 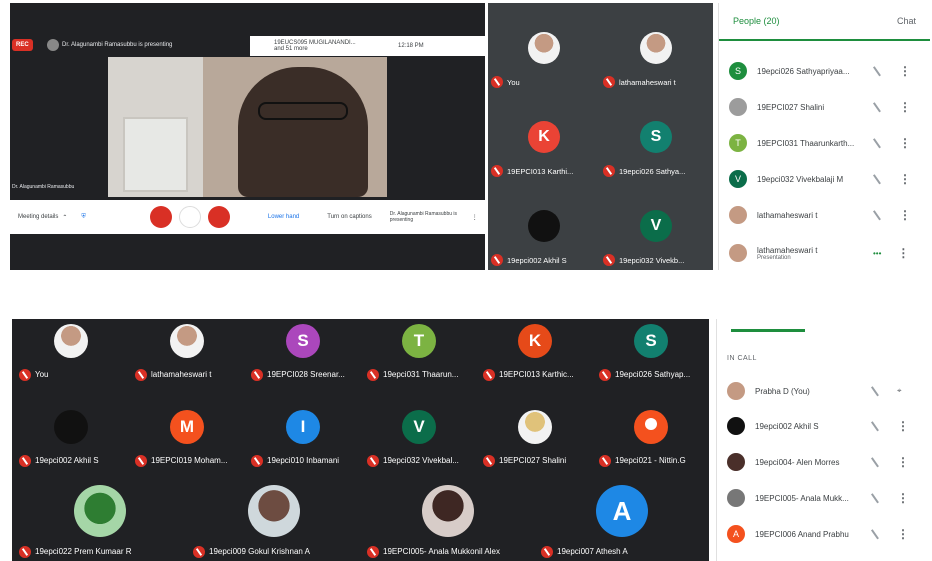 I want to click on people-tab-indicator, so click(x=768, y=330).